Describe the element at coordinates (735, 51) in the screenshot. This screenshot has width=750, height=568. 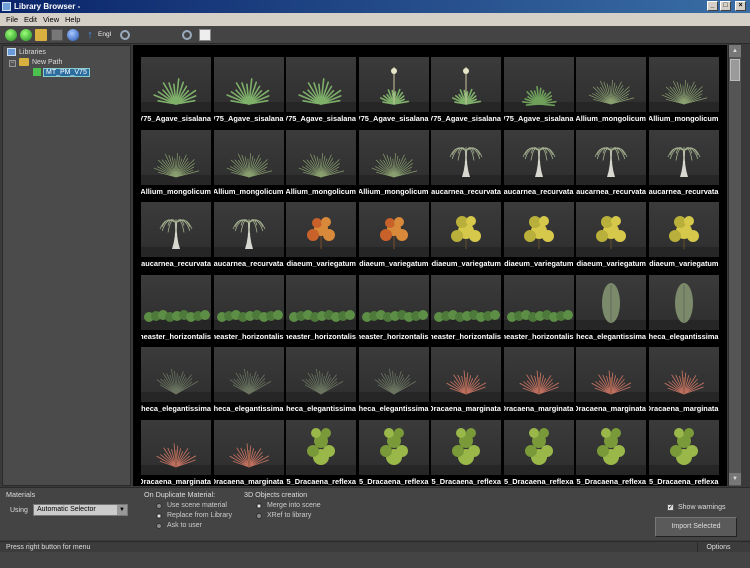
I see `scroll-up-icon: ▲` at that location.